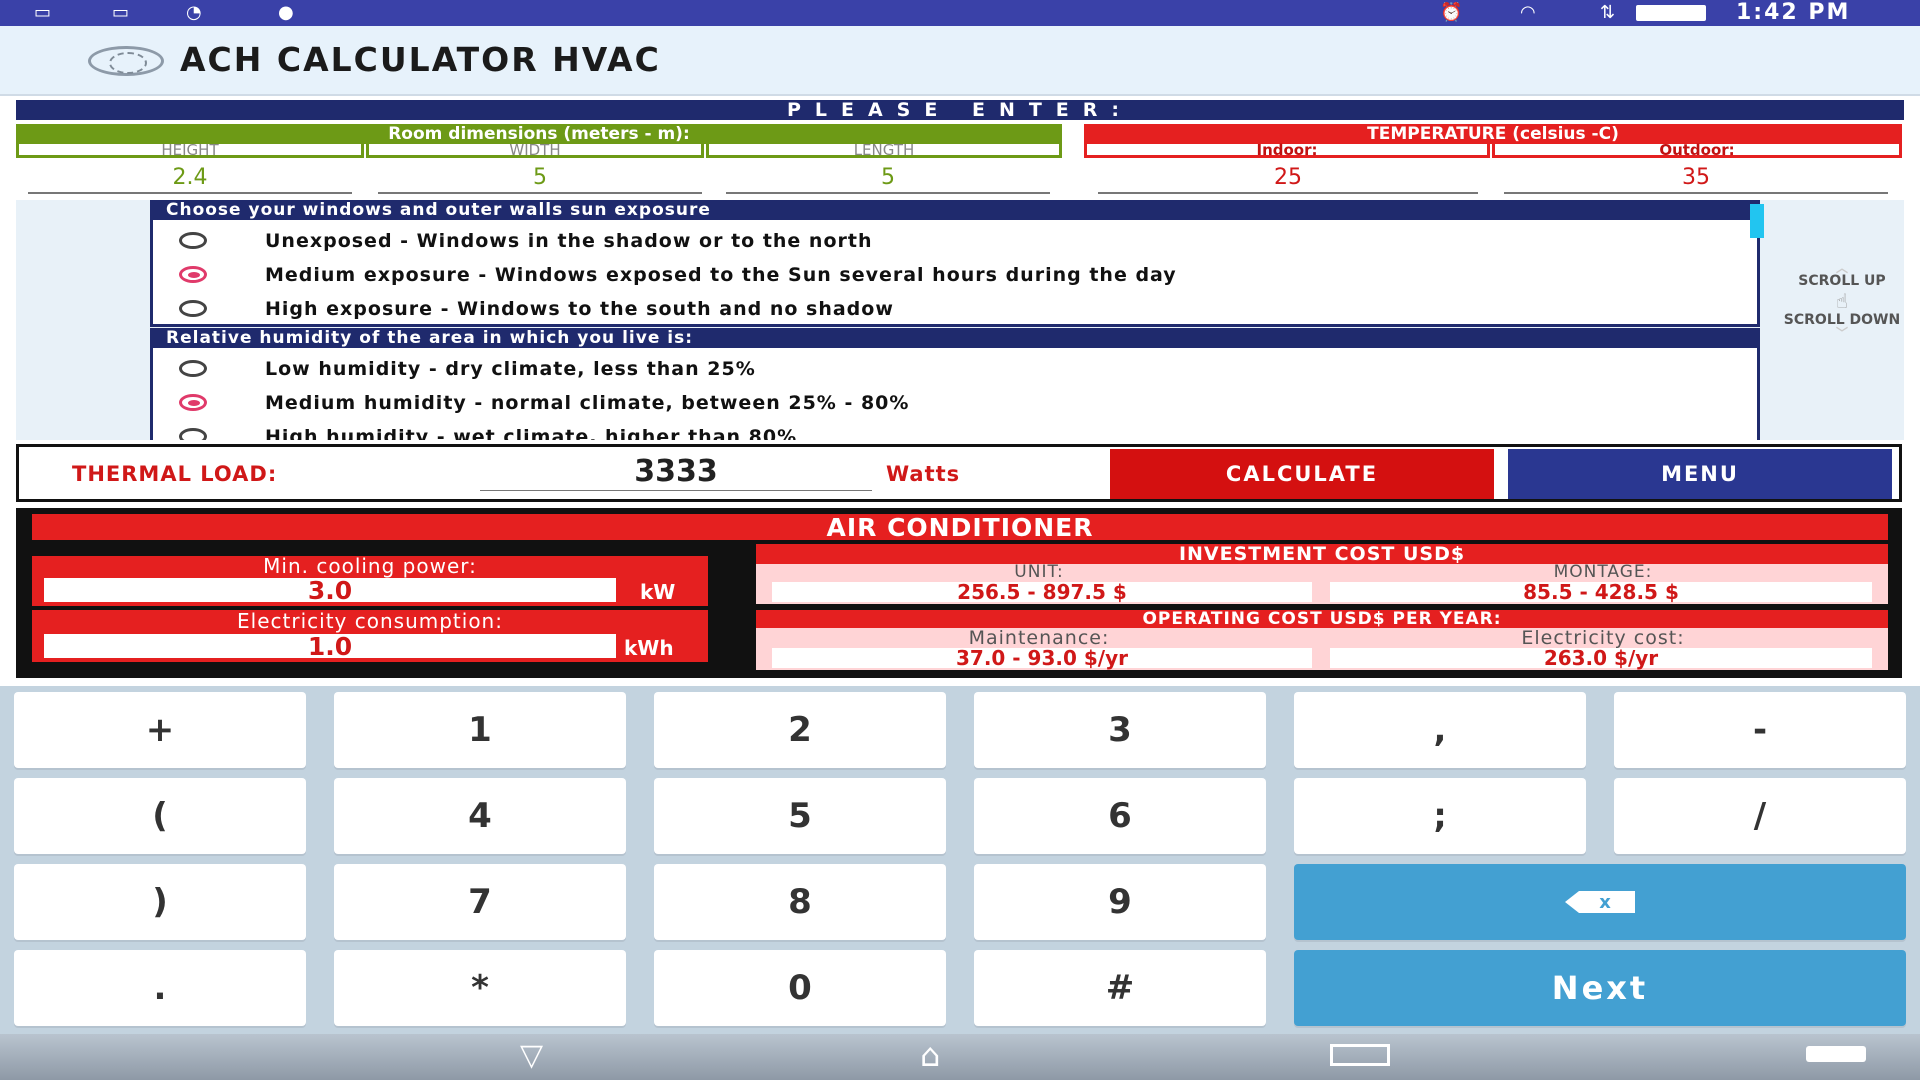  I want to click on unit-label: UNIT:, so click(1039, 572).